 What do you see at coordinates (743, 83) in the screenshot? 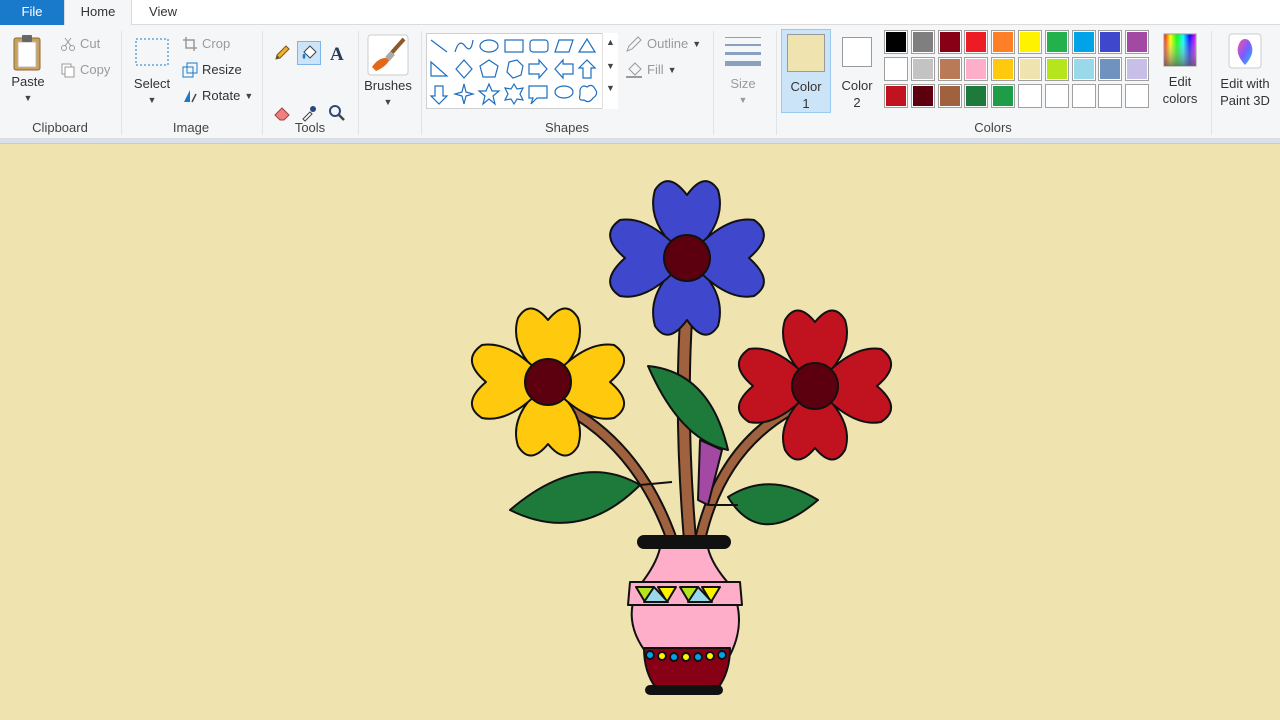
I see `size-label: Size` at bounding box center [743, 83].